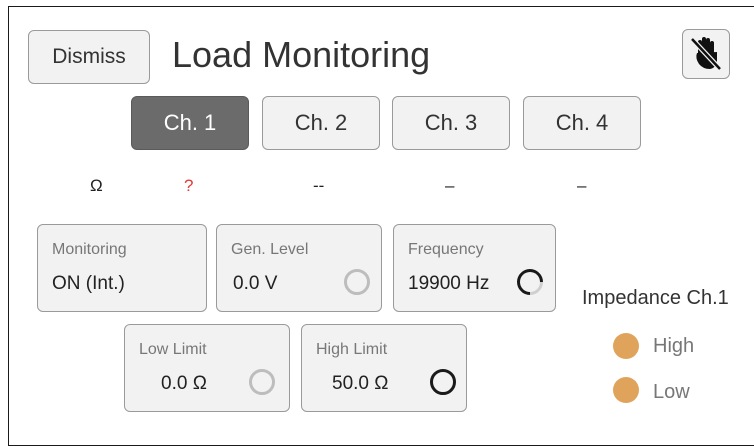  What do you see at coordinates (671, 392) in the screenshot?
I see `low-indicator-label: Low` at bounding box center [671, 392].